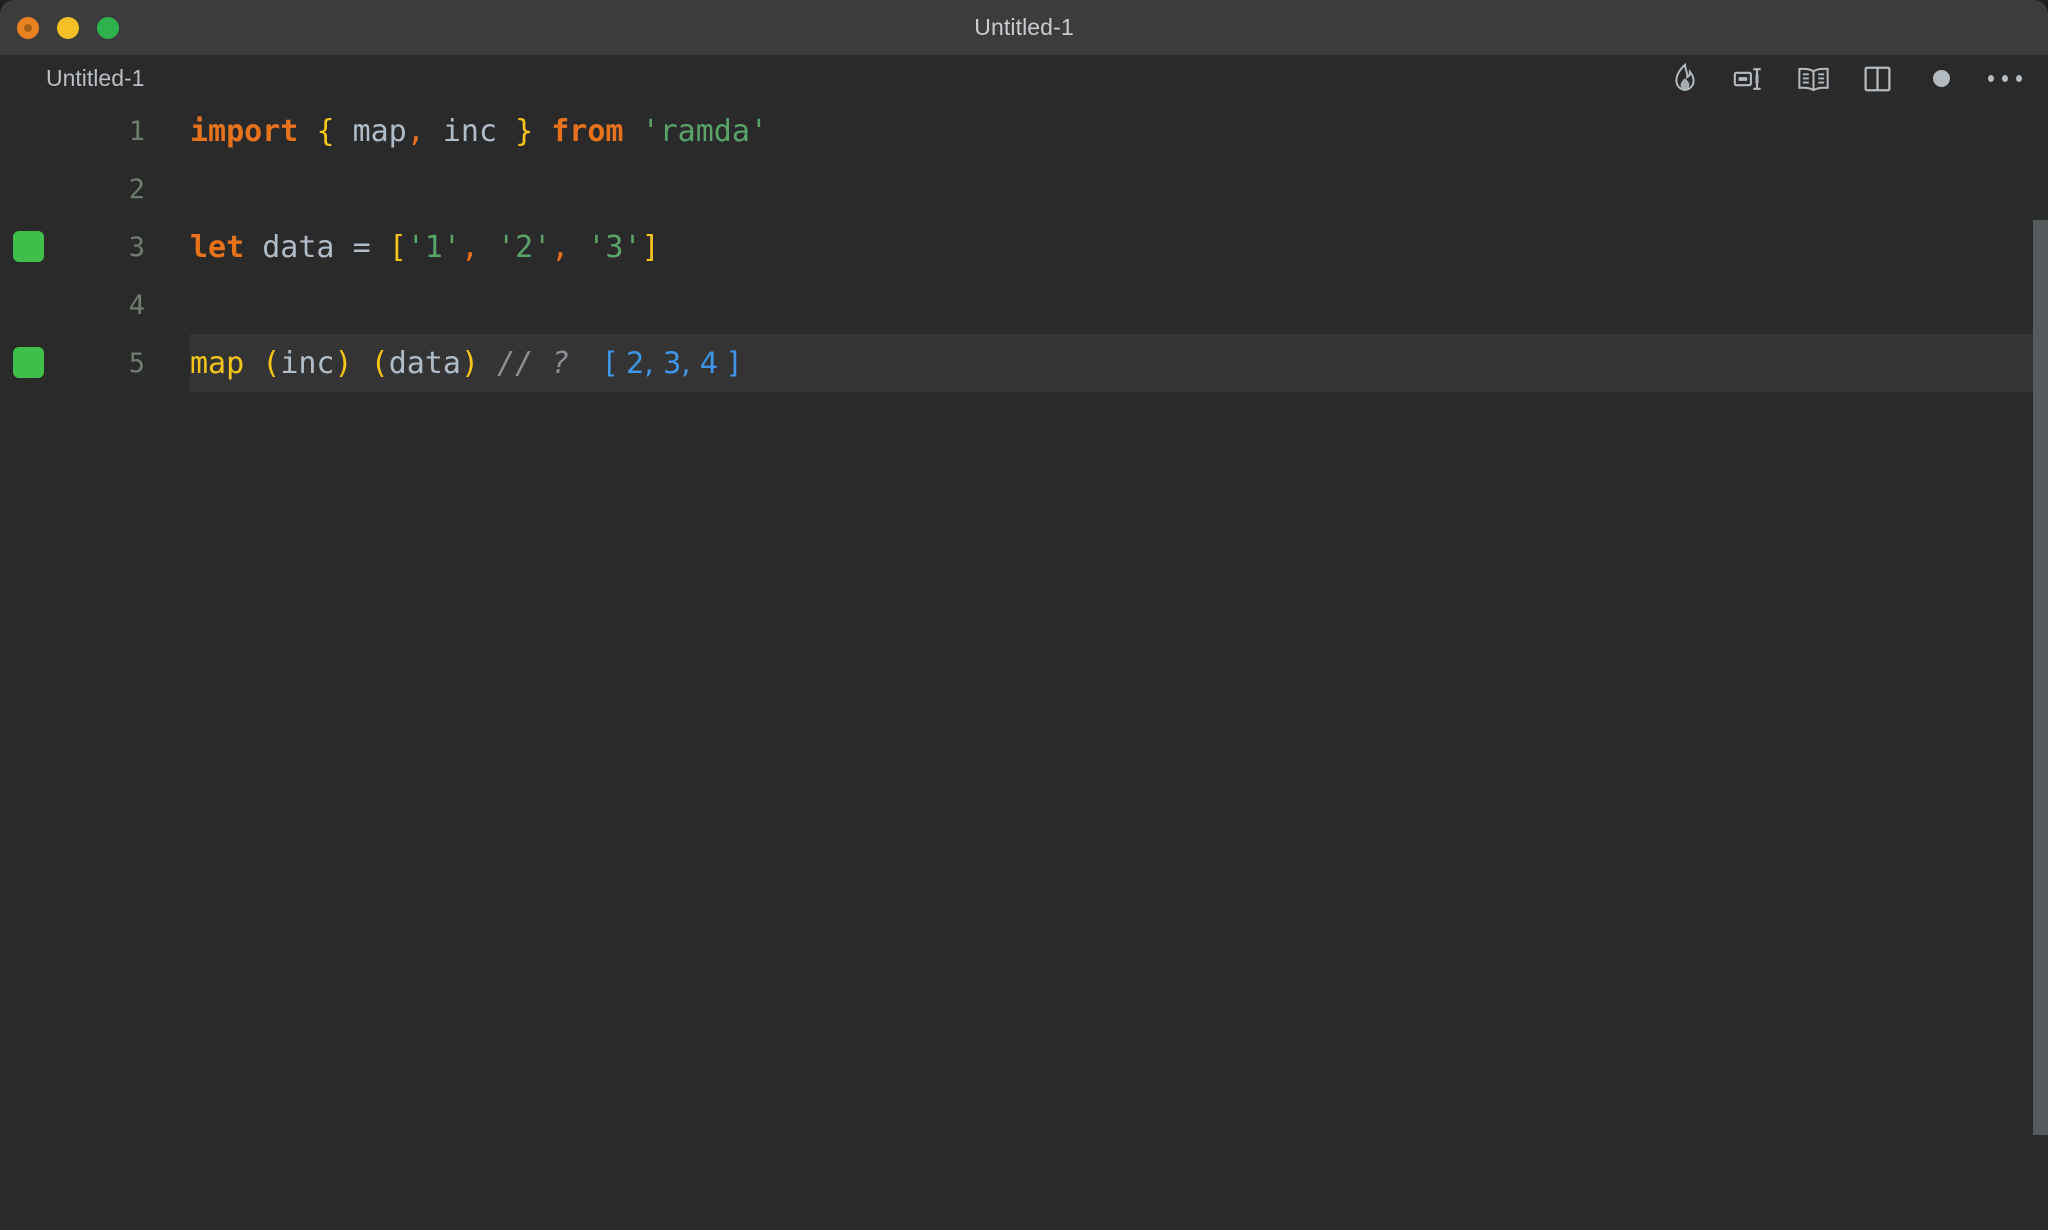  I want to click on editor-topbar: Untitled-1, so click(1024, 78).